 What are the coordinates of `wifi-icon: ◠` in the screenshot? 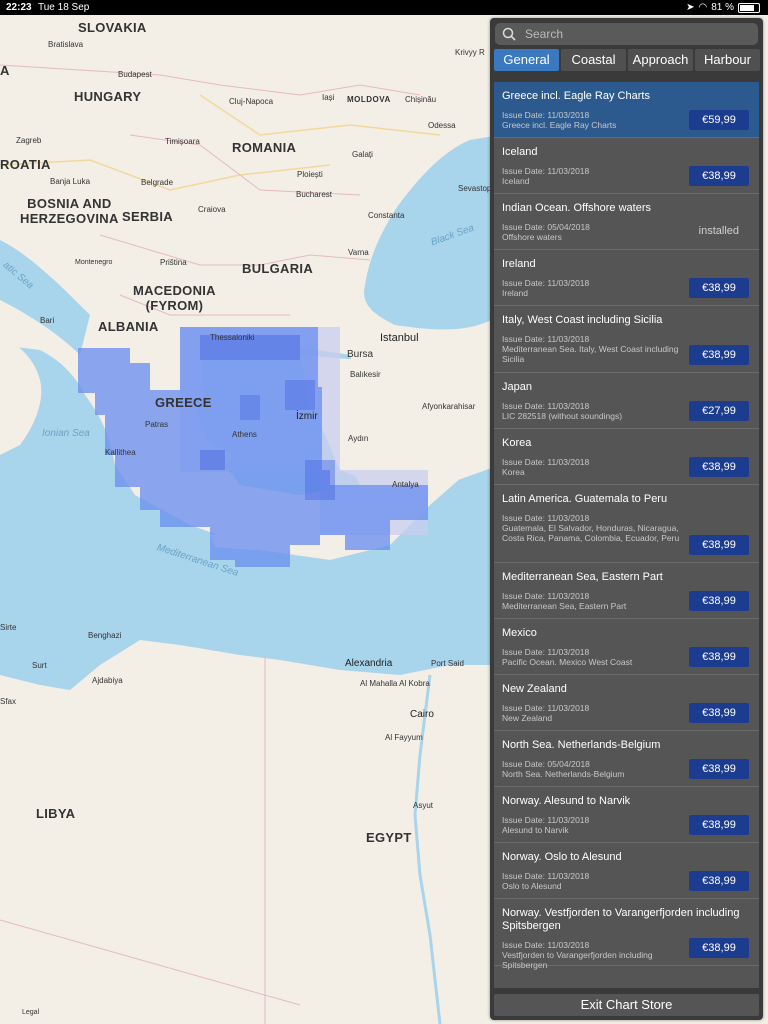 It's located at (703, 7).